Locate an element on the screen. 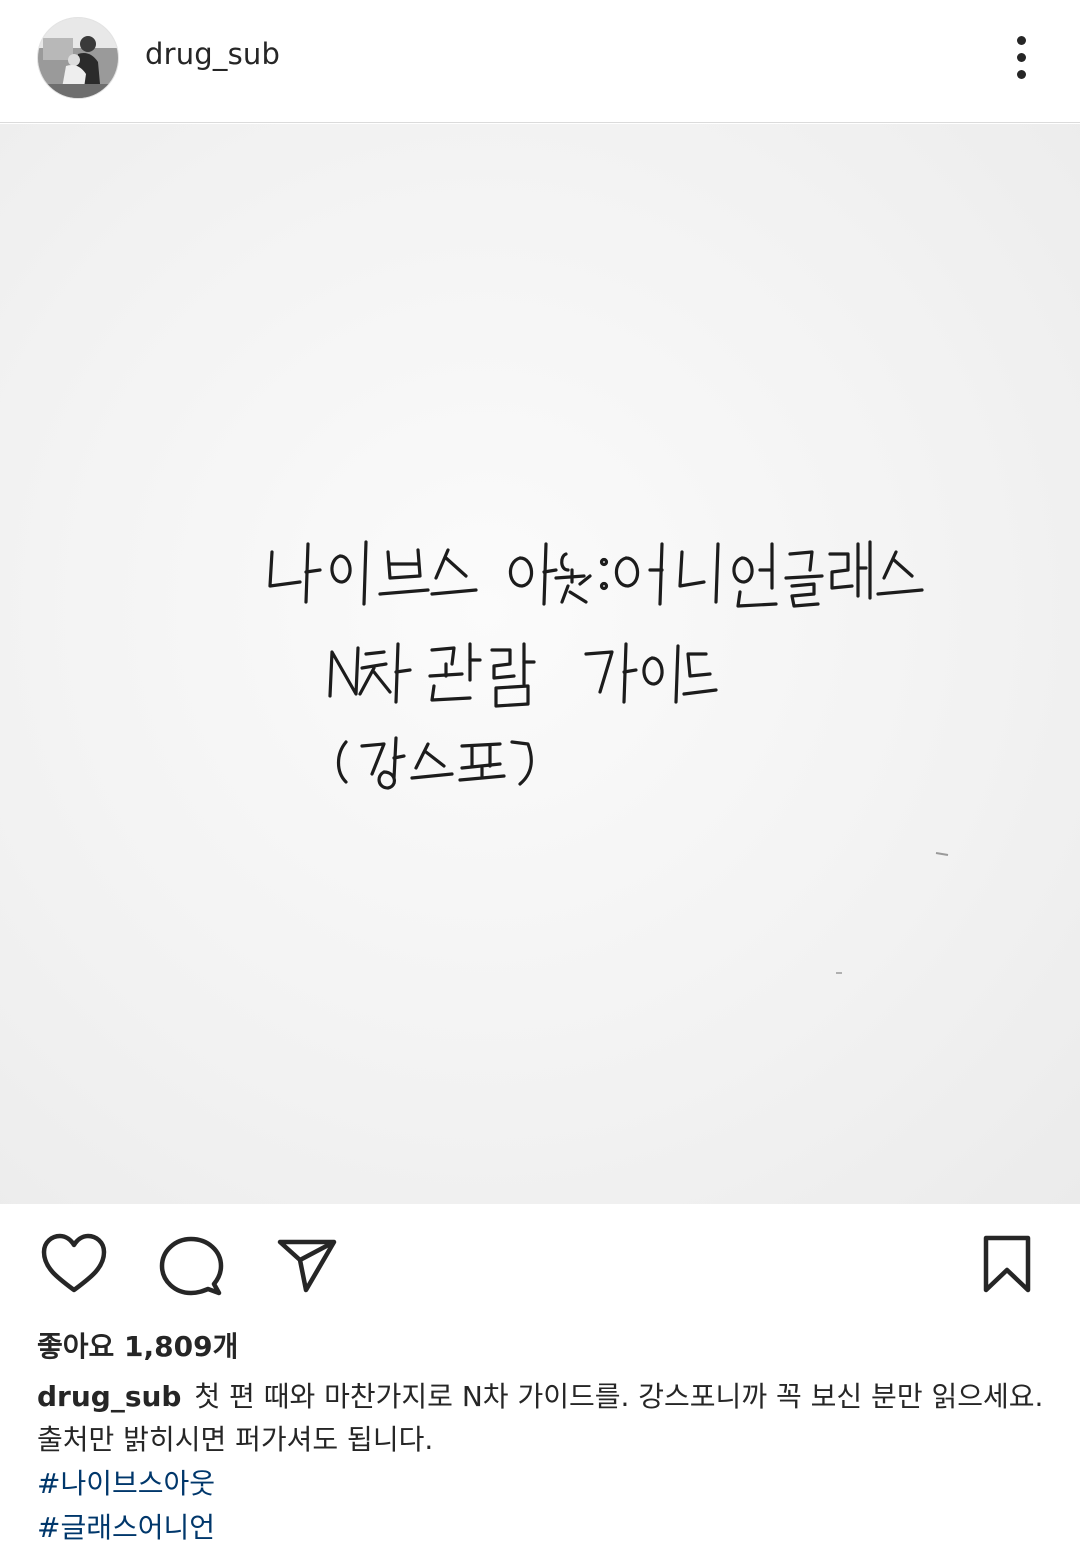 This screenshot has width=1080, height=1560. caption-username: drug_sub is located at coordinates (109, 1396).